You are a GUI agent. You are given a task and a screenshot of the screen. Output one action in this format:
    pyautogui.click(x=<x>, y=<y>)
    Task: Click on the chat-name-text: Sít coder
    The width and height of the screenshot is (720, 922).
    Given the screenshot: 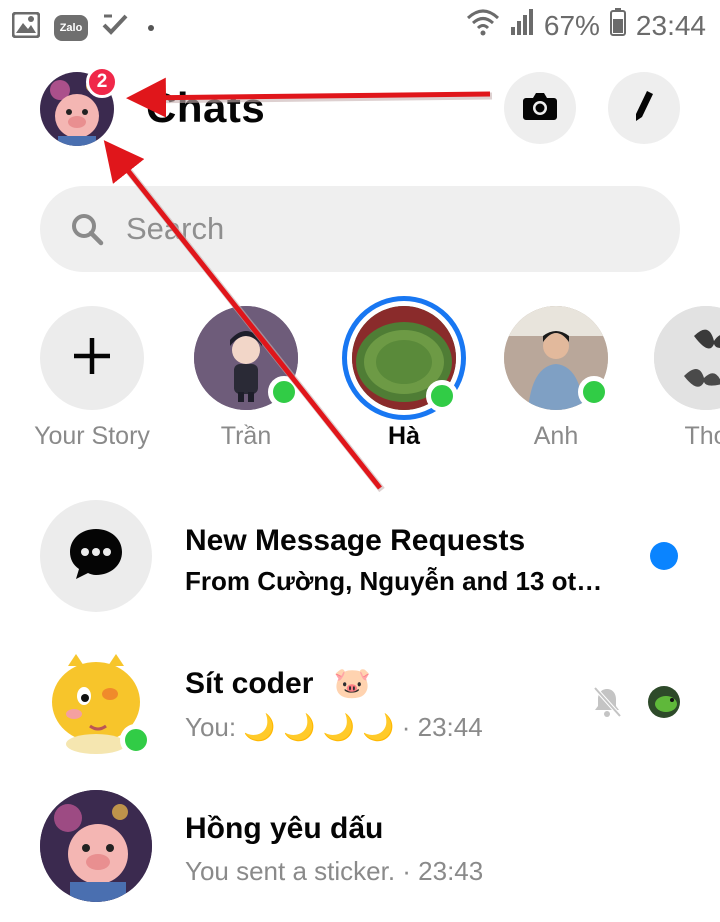 What is the action you would take?
    pyautogui.click(x=249, y=683)
    